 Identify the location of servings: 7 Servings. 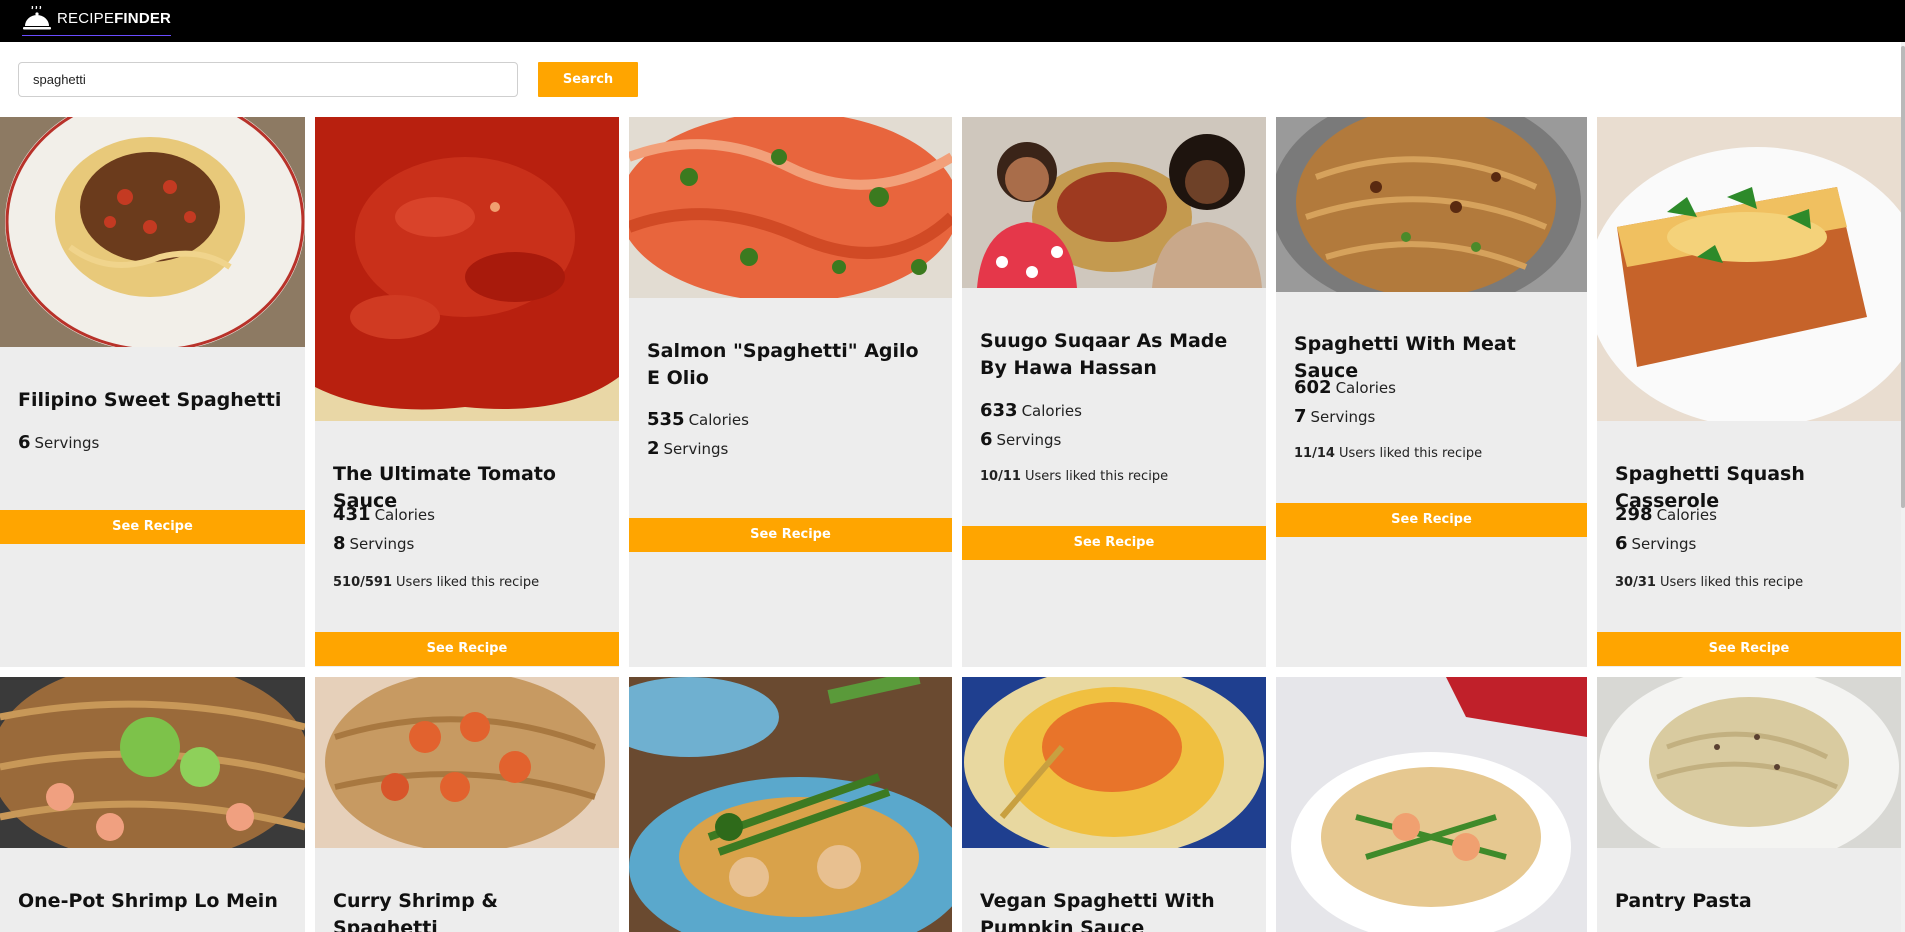
(1335, 416).